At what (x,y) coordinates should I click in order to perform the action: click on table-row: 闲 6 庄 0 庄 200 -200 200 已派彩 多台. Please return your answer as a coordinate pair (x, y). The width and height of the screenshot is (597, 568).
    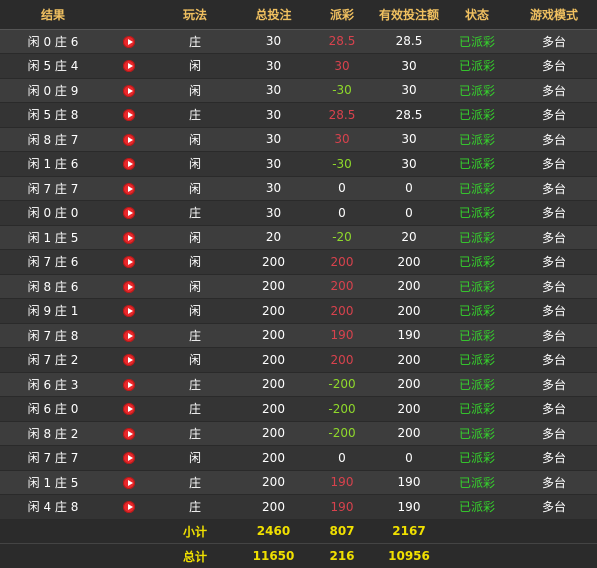
    Looking at the image, I should click on (298, 409).